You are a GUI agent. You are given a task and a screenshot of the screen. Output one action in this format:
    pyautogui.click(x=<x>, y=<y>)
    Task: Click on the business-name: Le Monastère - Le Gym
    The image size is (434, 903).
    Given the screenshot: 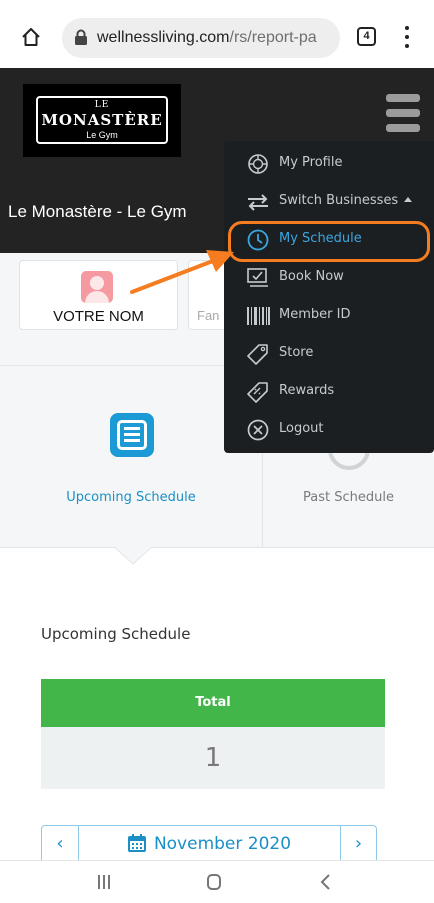 What is the action you would take?
    pyautogui.click(x=97, y=211)
    